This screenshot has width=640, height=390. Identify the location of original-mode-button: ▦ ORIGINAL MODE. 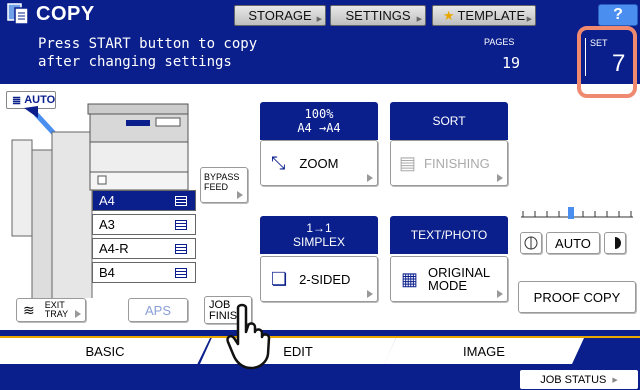
(449, 279).